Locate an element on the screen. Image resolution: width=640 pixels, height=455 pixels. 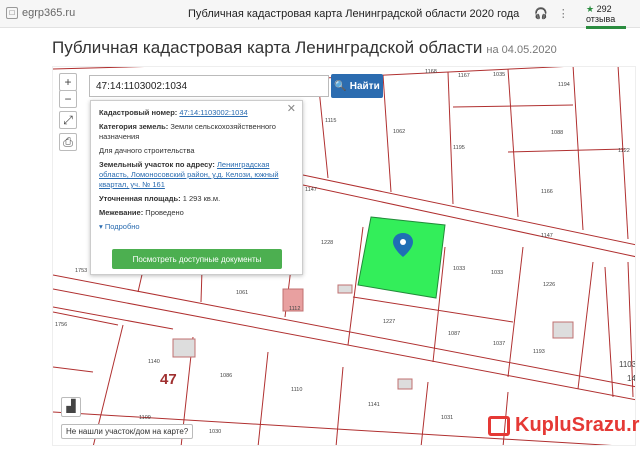
parcel-label: 1087 is located at coordinates (454, 334).